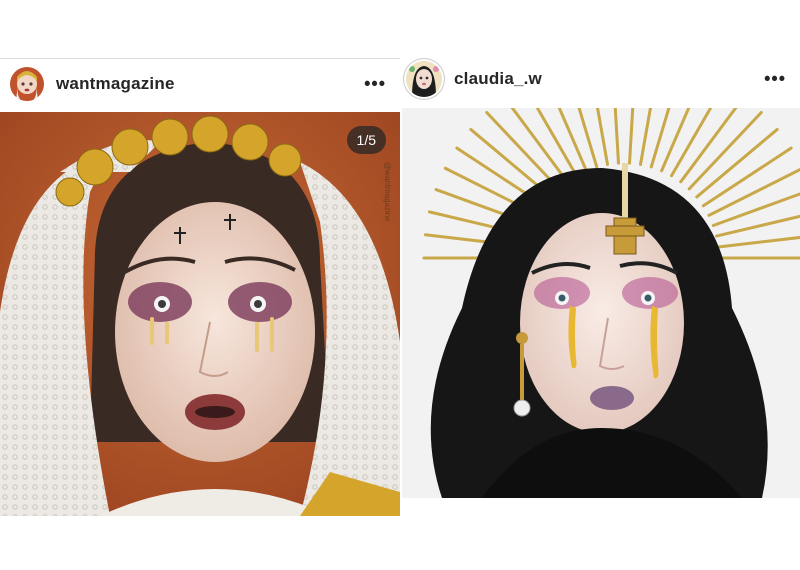  I want to click on username: wantmagazine, so click(115, 84).